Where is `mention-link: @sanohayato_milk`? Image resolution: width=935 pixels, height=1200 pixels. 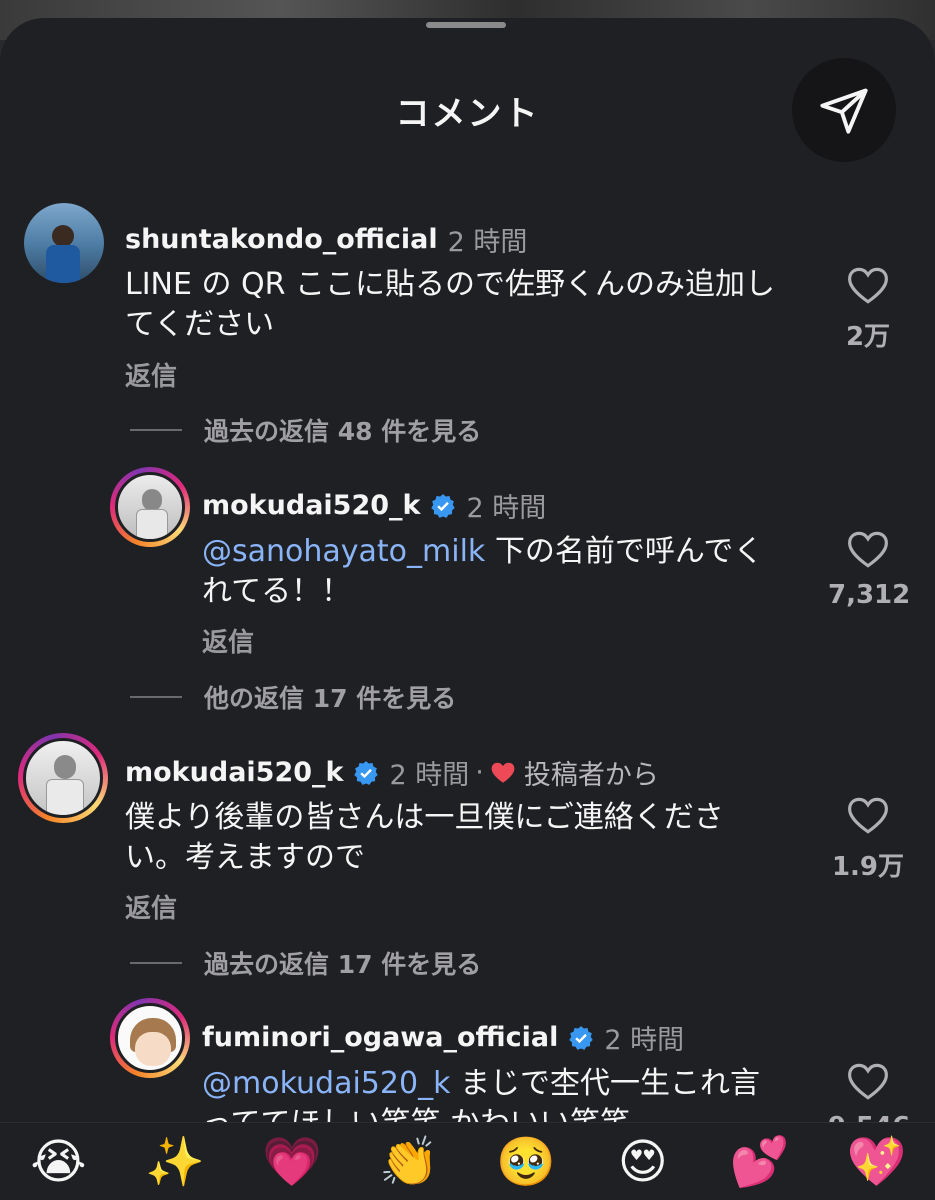 mention-link: @sanohayato_milk is located at coordinates (343, 551).